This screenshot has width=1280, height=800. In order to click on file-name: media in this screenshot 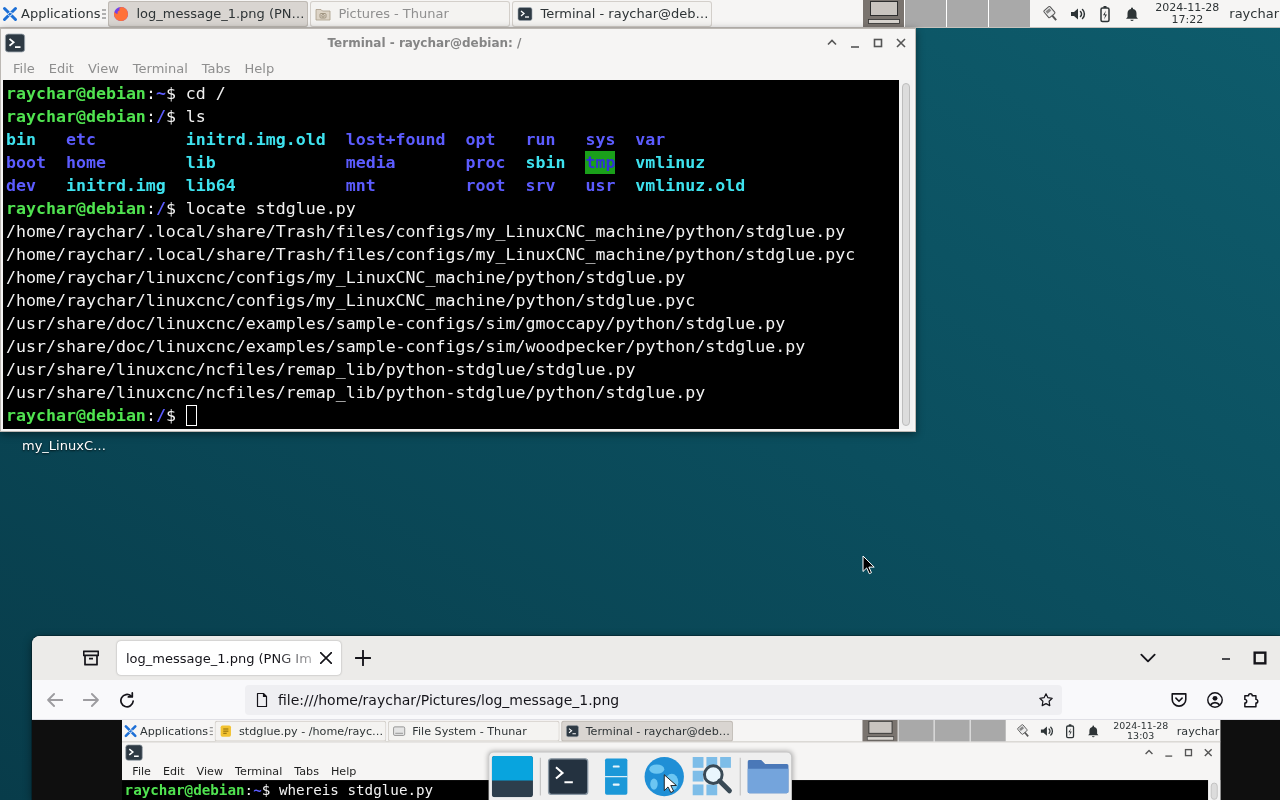, I will do `click(371, 163)`.